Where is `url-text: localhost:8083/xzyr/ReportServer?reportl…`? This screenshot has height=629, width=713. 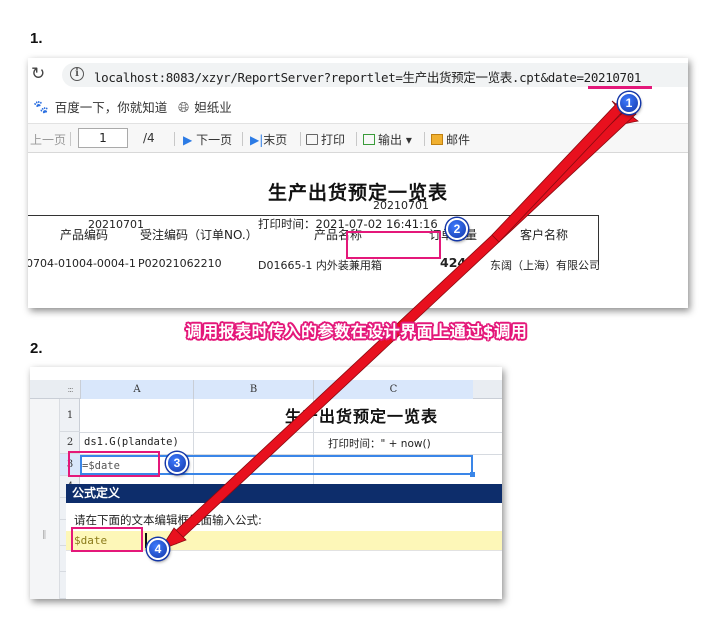
url-text: localhost:8083/xzyr/ReportServer?reportl… is located at coordinates (367, 76).